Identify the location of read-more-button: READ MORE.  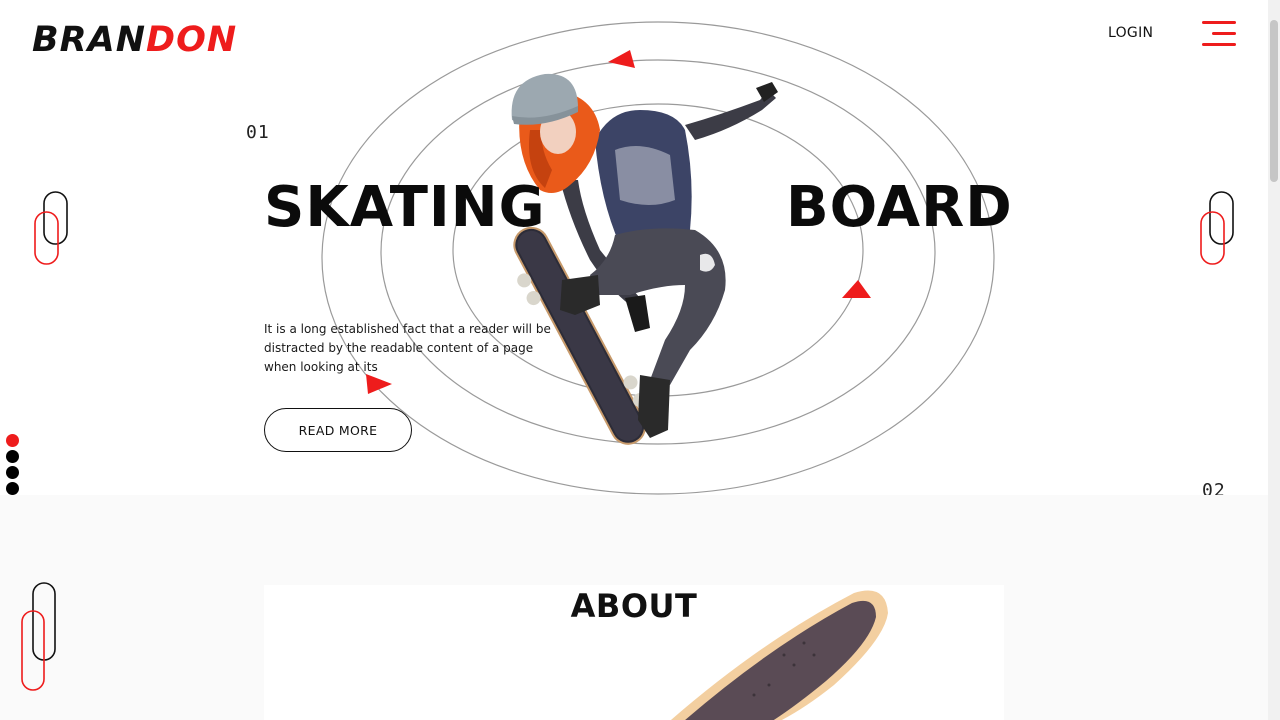
(338, 430).